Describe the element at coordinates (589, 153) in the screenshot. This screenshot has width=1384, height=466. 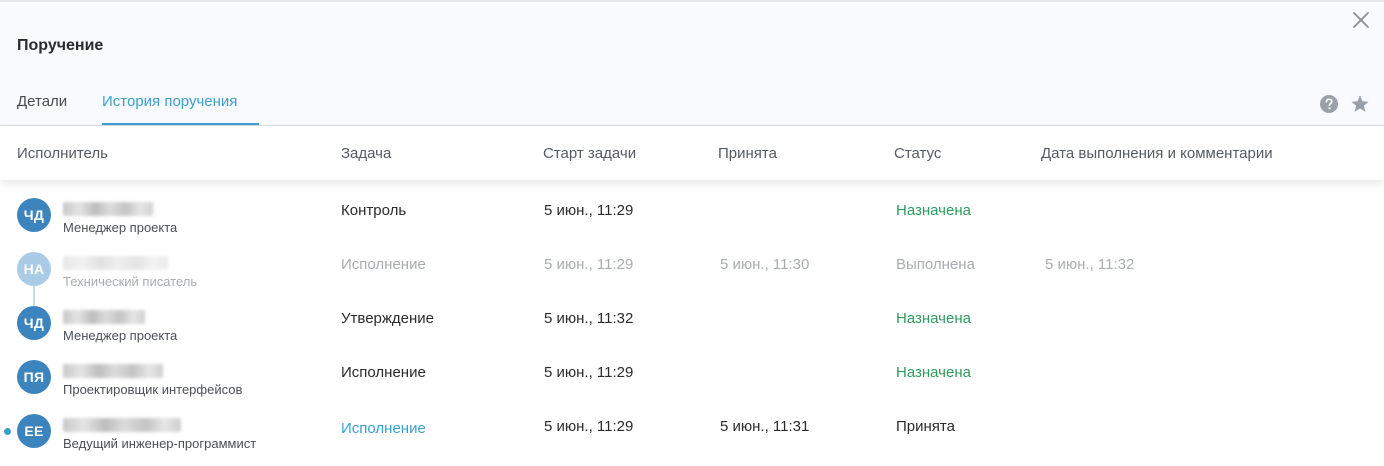
I see `column-header-start: Старт задачи` at that location.